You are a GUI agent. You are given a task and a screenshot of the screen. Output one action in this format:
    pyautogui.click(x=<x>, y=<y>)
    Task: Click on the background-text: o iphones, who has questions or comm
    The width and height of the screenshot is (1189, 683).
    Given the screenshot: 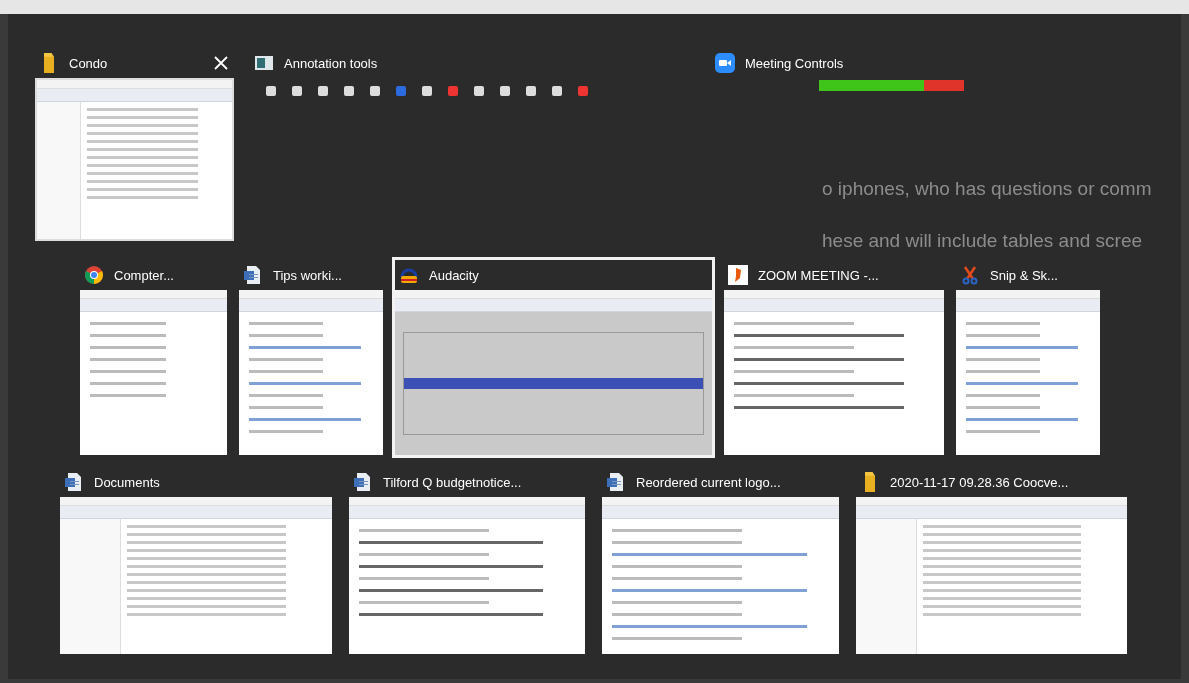 What is the action you would take?
    pyautogui.click(x=987, y=189)
    